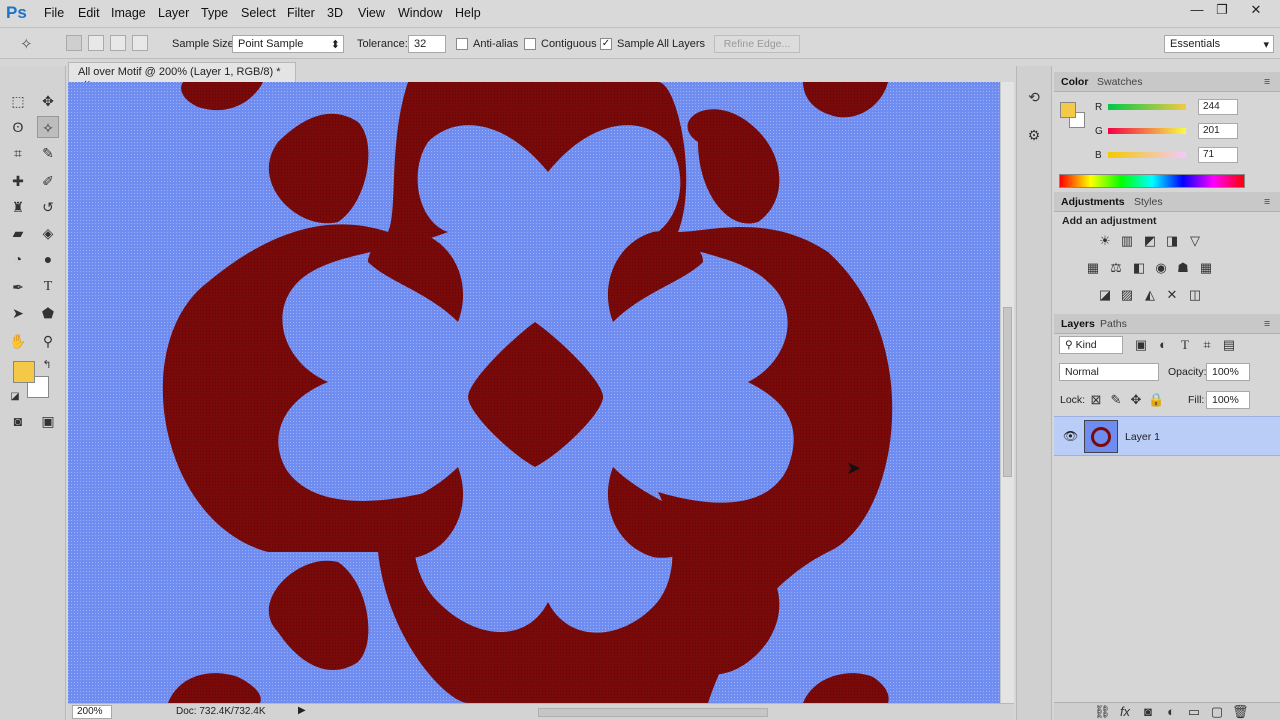 The height and width of the screenshot is (720, 1280). I want to click on tab-swatches: Swatches, so click(1120, 82).